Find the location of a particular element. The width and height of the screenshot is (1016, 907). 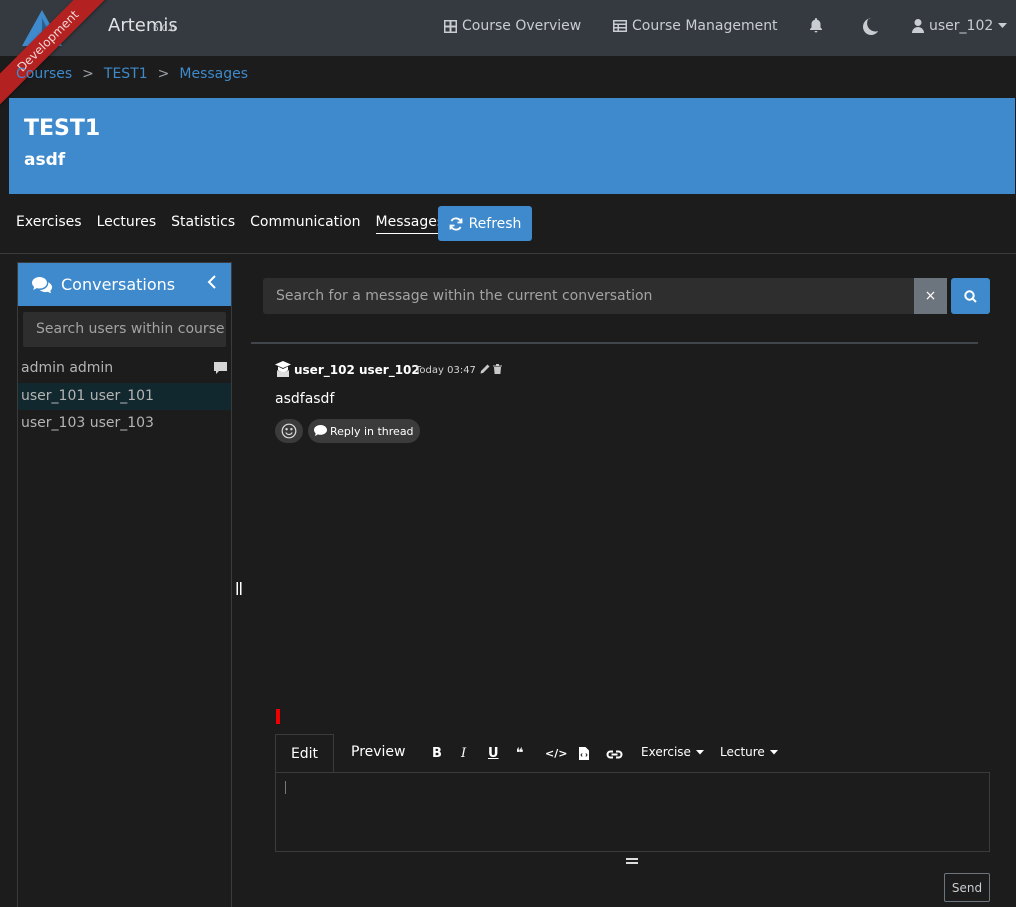

lecture-dropdown: Lecture is located at coordinates (749, 752).